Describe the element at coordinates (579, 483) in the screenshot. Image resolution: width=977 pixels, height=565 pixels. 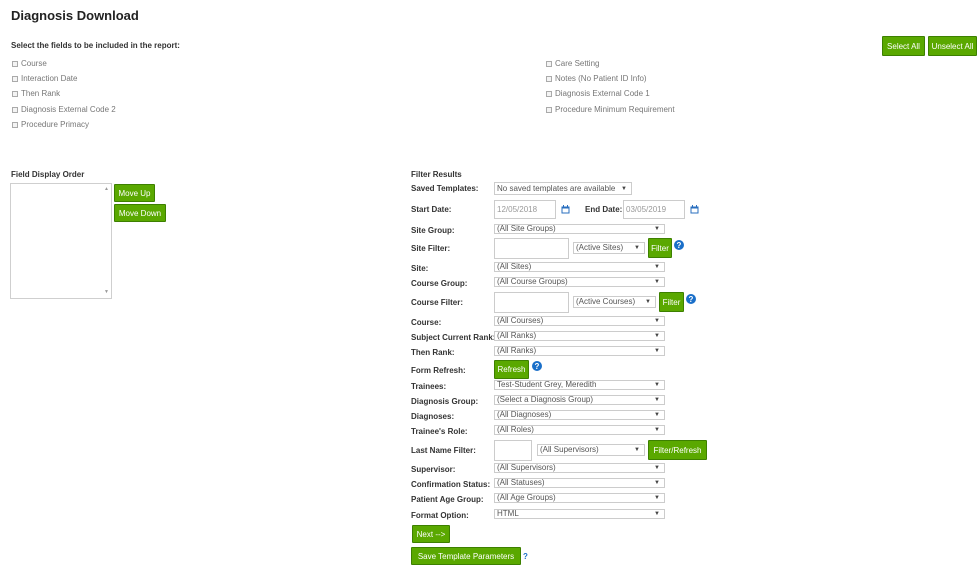
I see `confirmation-status-select: (All Statuses) ▼` at that location.